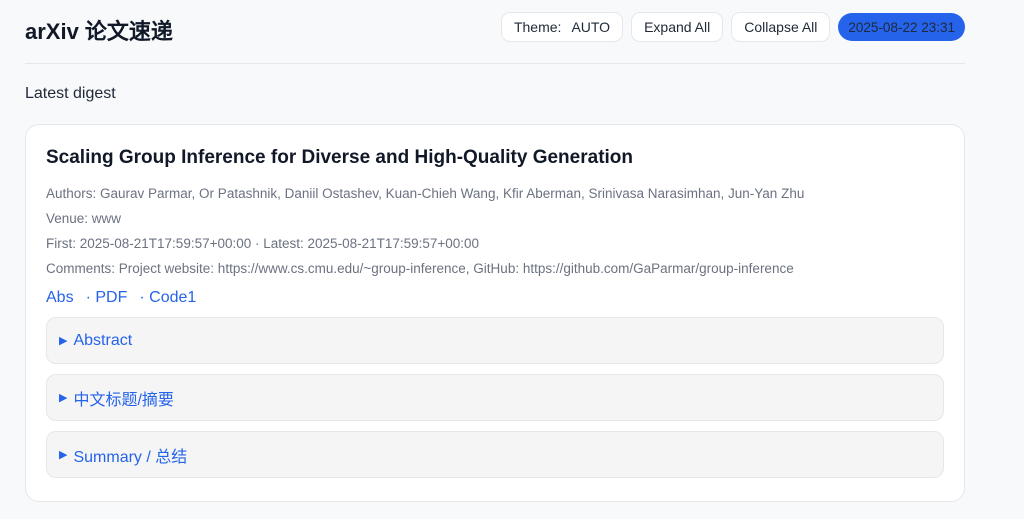  What do you see at coordinates (107, 298) in the screenshot?
I see `pdf-link: · PDF` at bounding box center [107, 298].